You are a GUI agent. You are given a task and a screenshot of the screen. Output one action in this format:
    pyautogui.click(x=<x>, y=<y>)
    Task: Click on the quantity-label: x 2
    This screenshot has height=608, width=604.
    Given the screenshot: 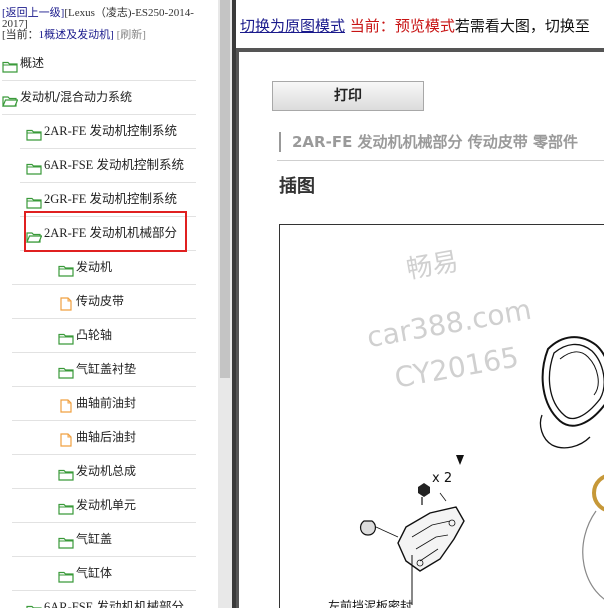 What is the action you would take?
    pyautogui.click(x=442, y=478)
    